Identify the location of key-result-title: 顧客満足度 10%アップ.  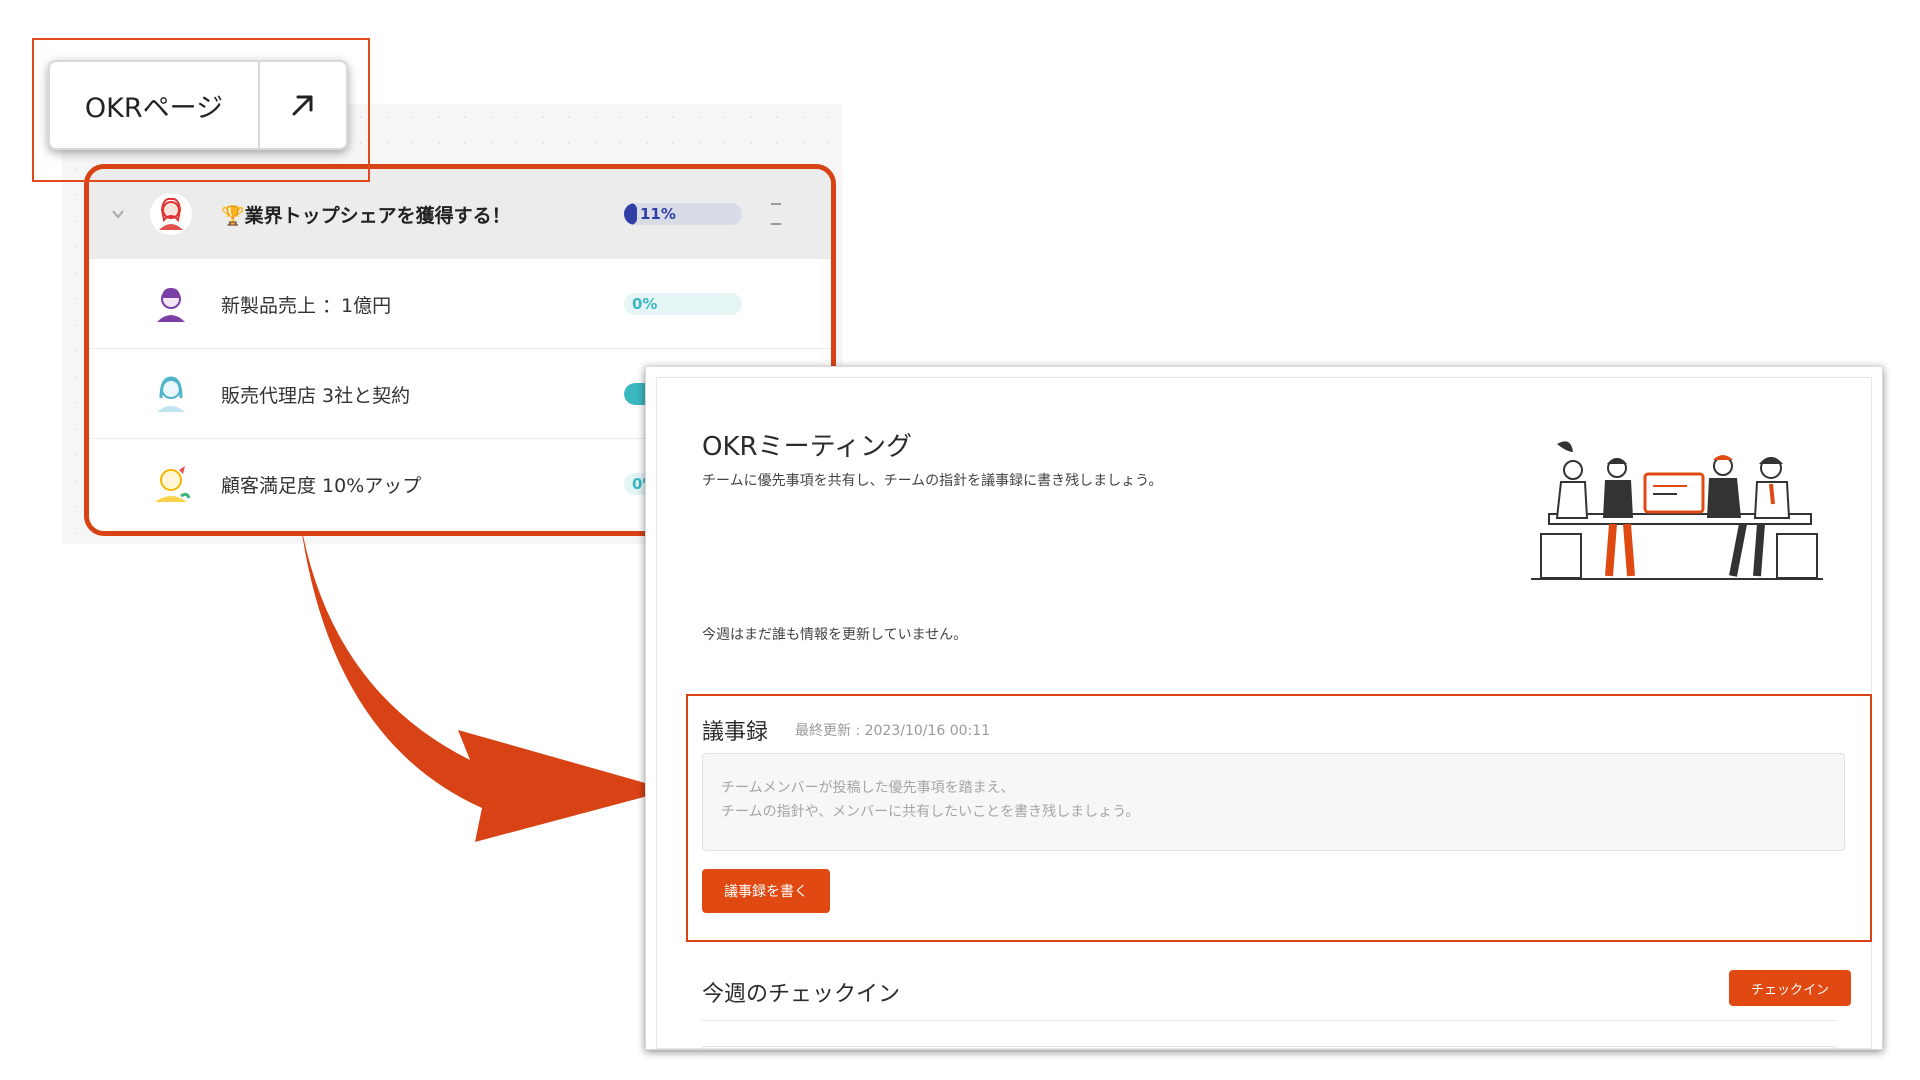
(321, 485).